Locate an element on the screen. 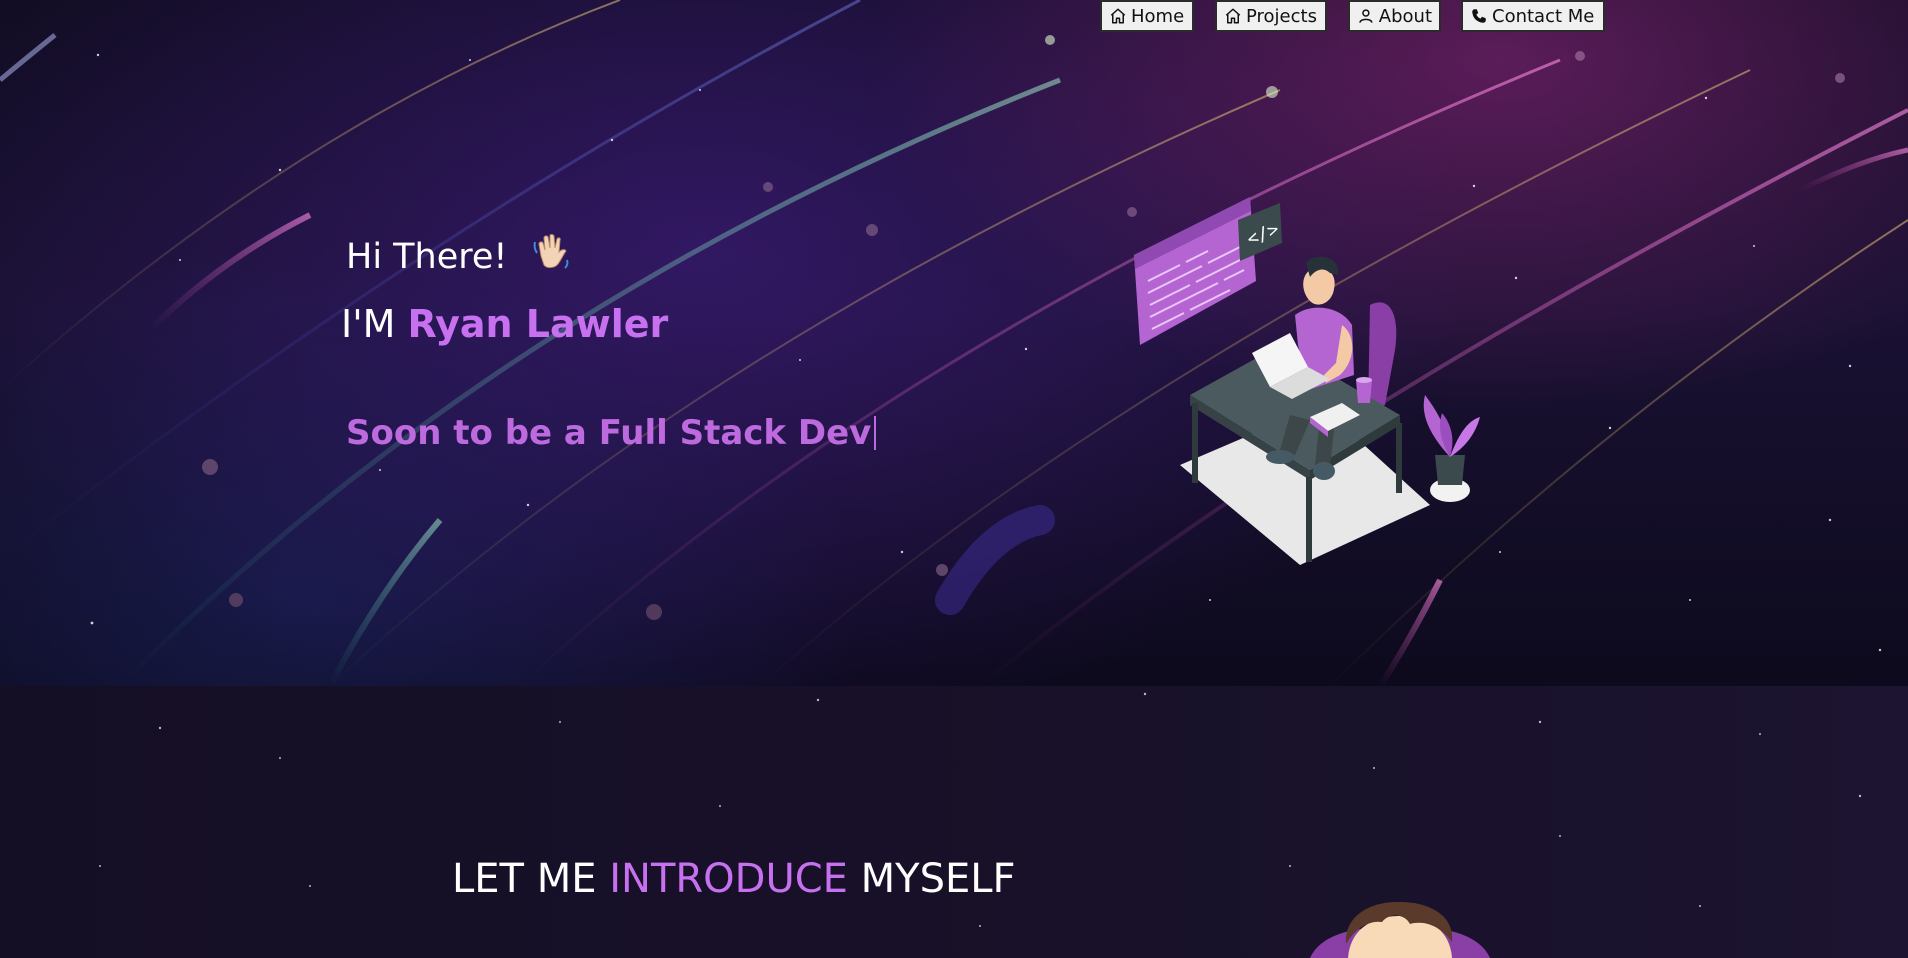 This screenshot has width=1908, height=958. hero-greeting: Hi There! is located at coordinates (459, 255).